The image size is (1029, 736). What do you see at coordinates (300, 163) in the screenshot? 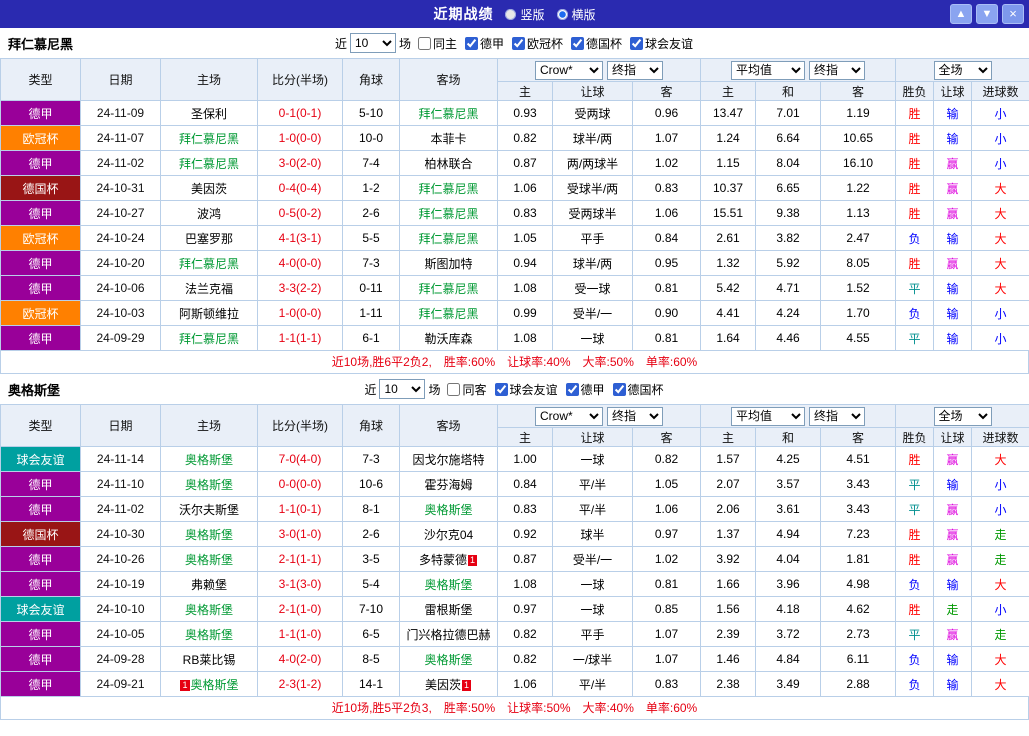
I see `score-cell: 3-0(2-0)` at bounding box center [300, 163].